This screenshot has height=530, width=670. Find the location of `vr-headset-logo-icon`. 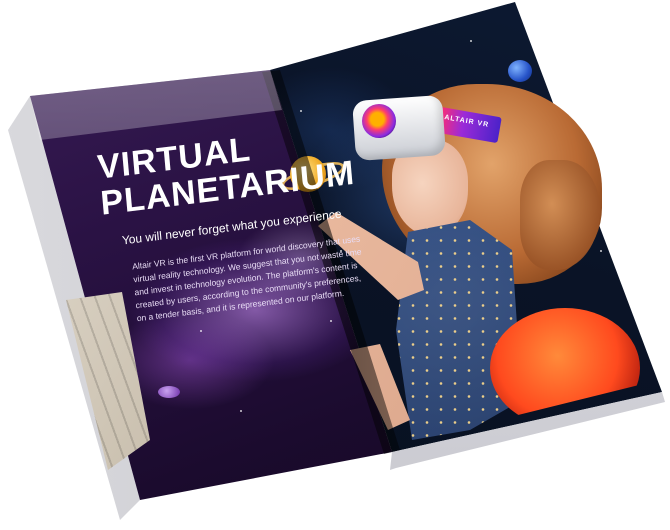

vr-headset-logo-icon is located at coordinates (379, 121).